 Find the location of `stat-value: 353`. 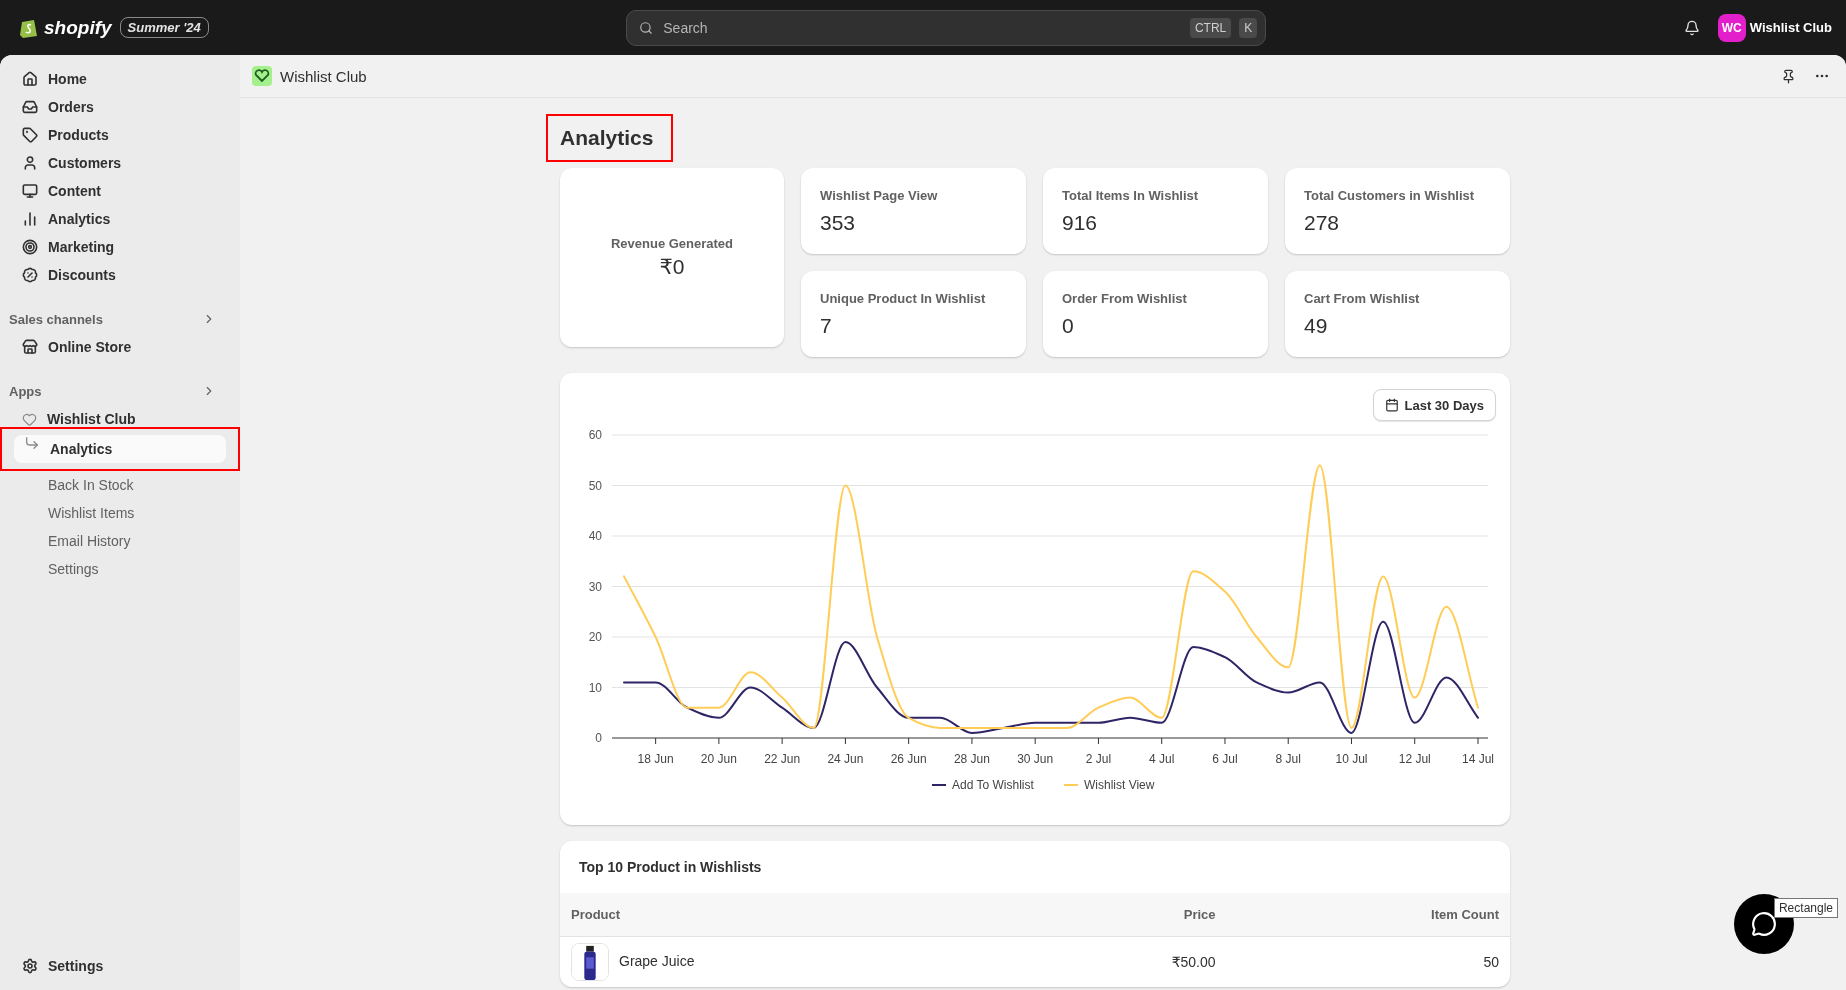

stat-value: 353 is located at coordinates (838, 223).